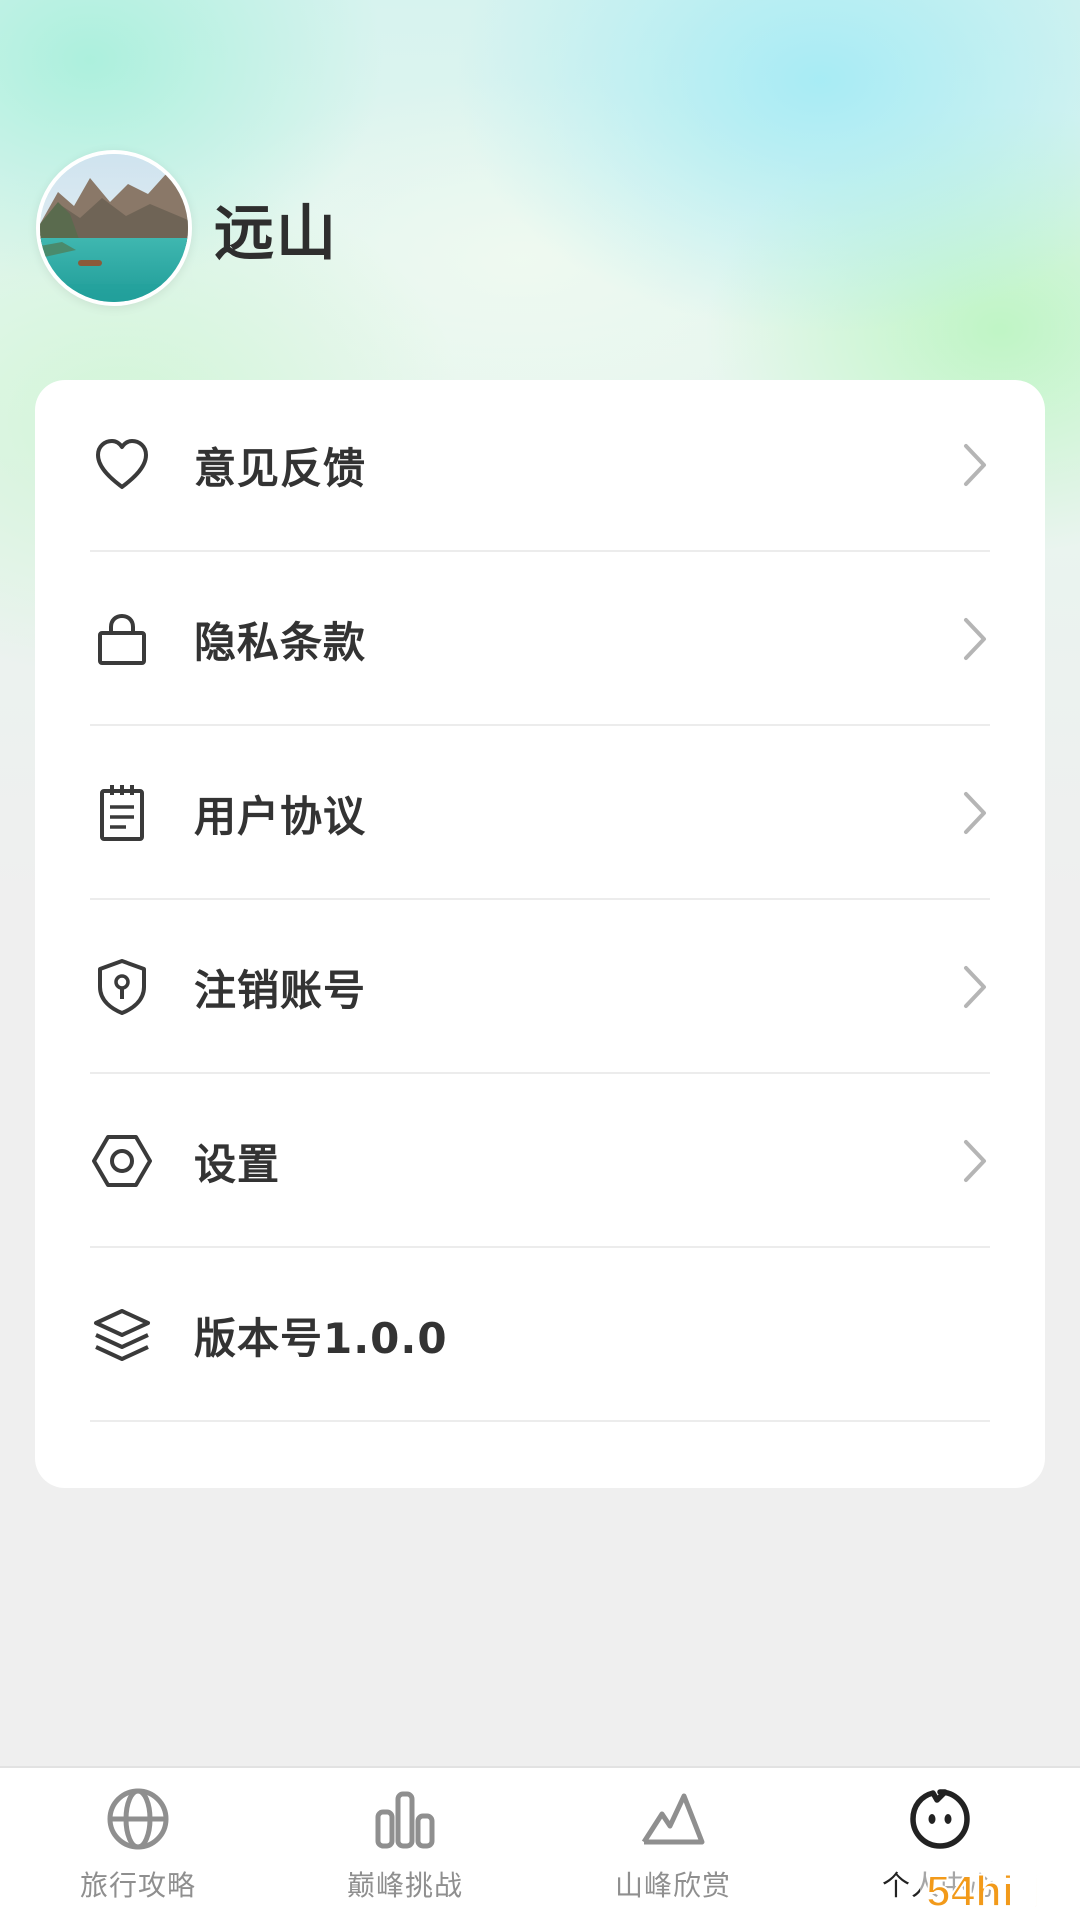 The height and width of the screenshot is (1920, 1080). What do you see at coordinates (1003, 1891) in the screenshot?
I see `watermark-text: 54hi手游网` at bounding box center [1003, 1891].